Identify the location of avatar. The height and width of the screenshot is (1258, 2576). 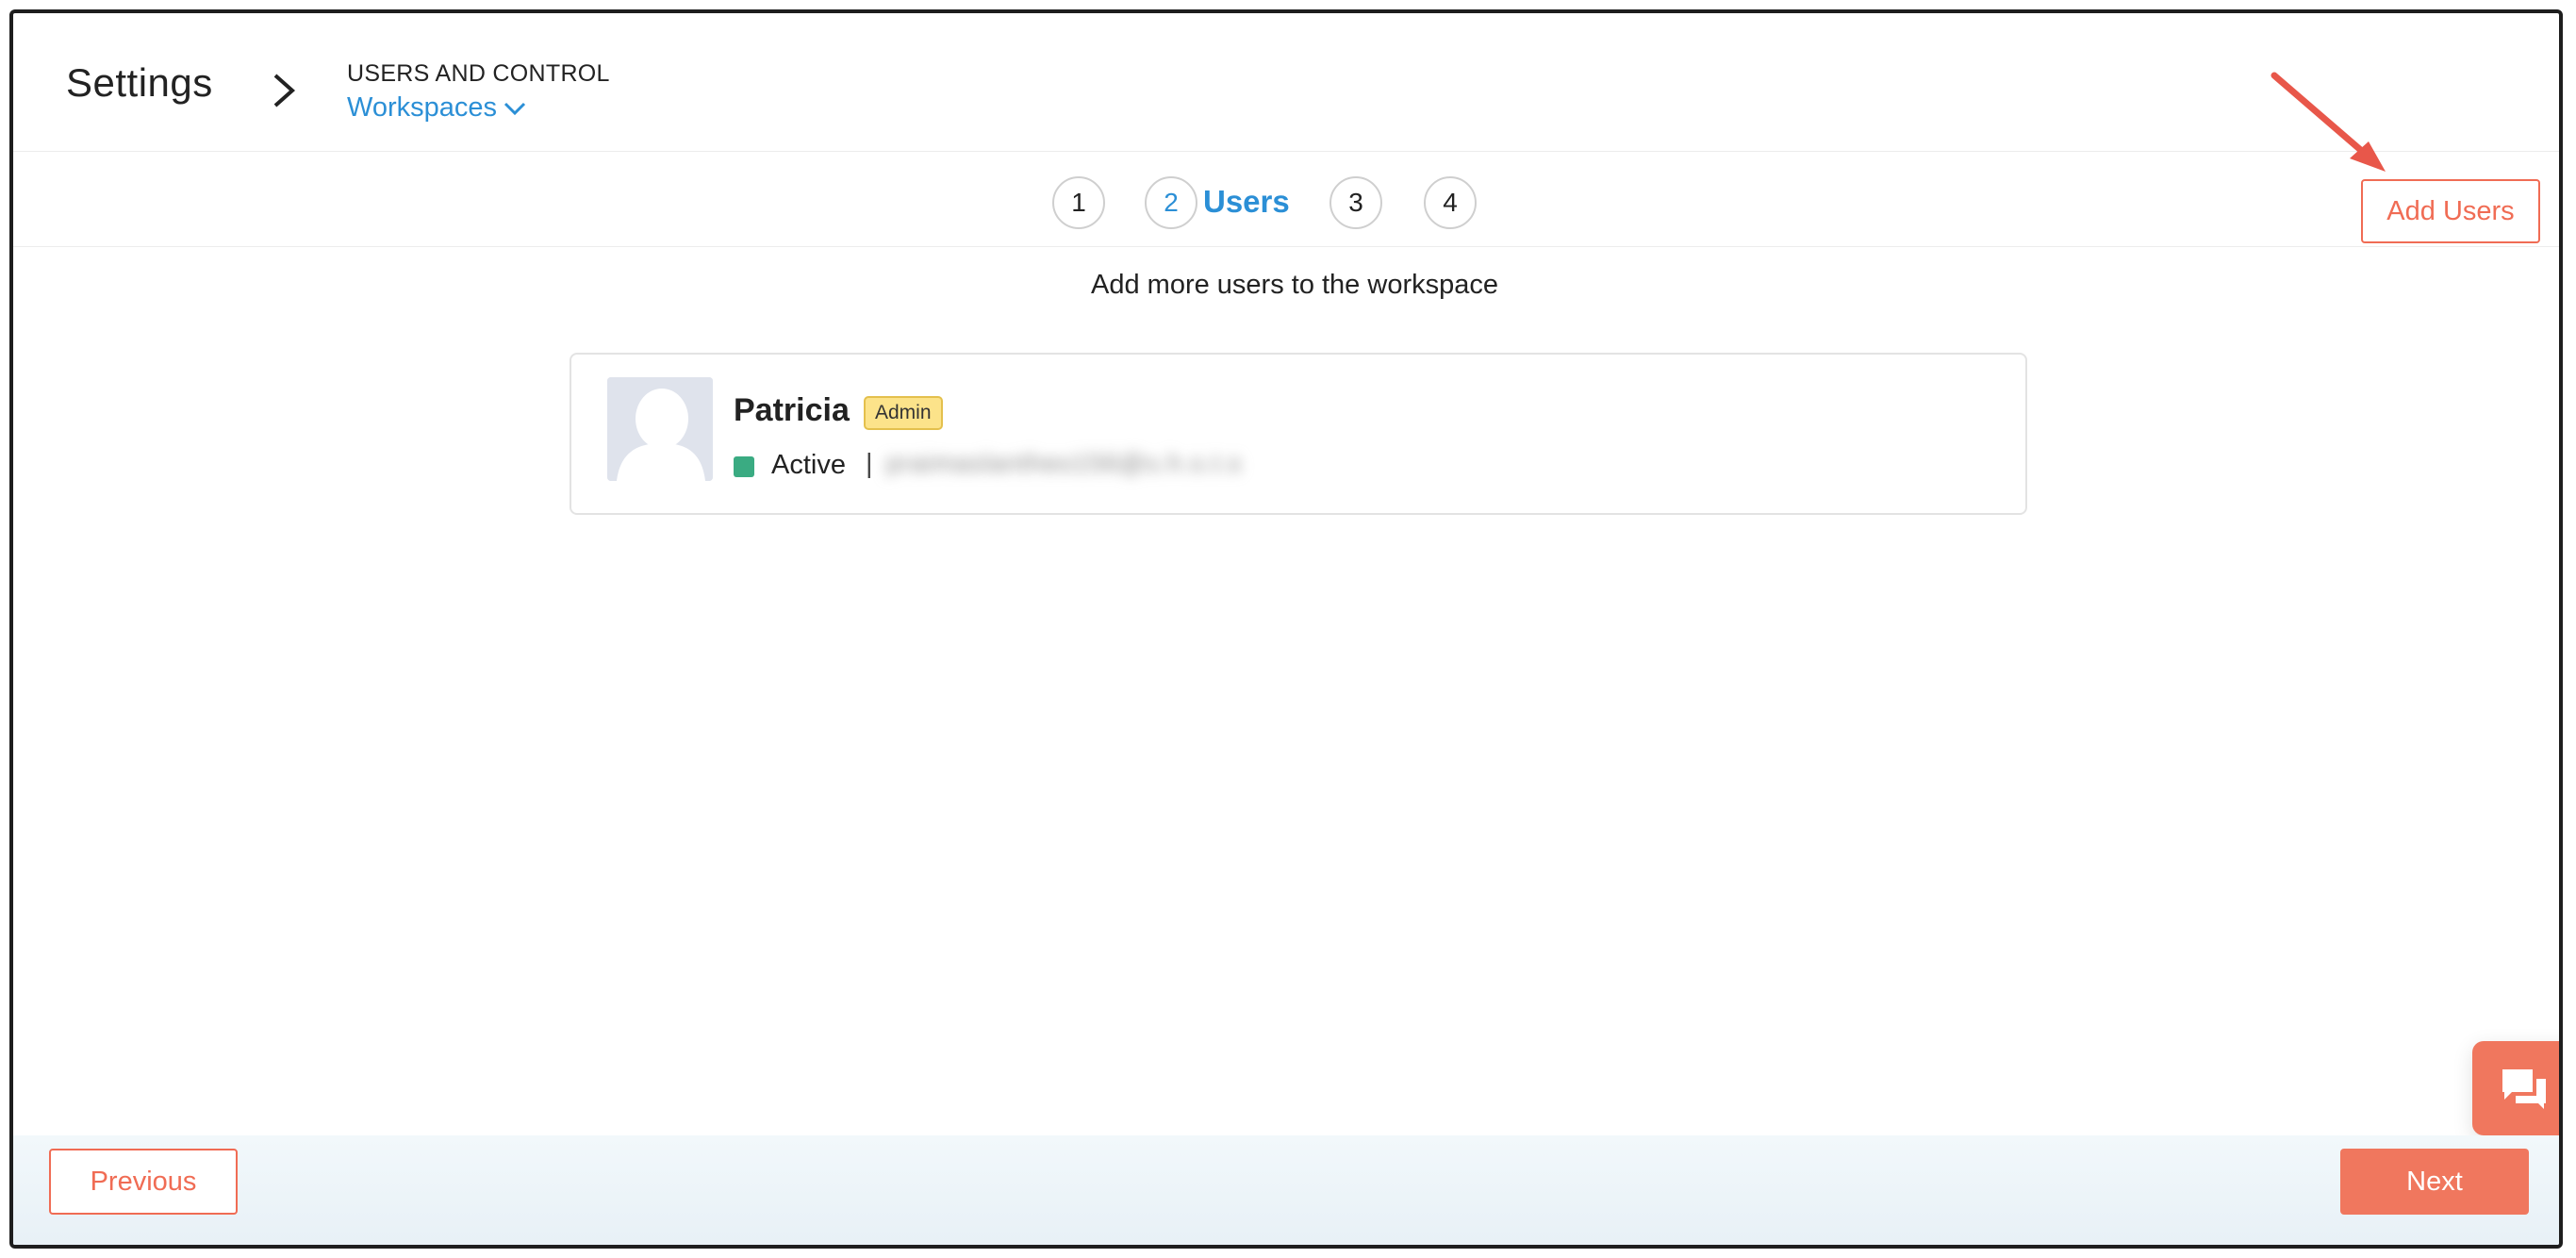
(660, 429).